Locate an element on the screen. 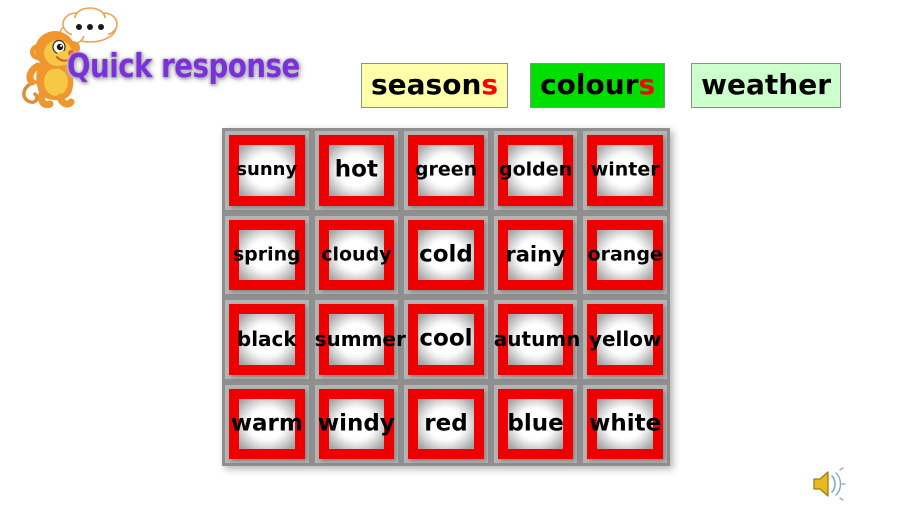 The height and width of the screenshot is (518, 920). word-cell-cloudy: cloudy is located at coordinates (356, 254).